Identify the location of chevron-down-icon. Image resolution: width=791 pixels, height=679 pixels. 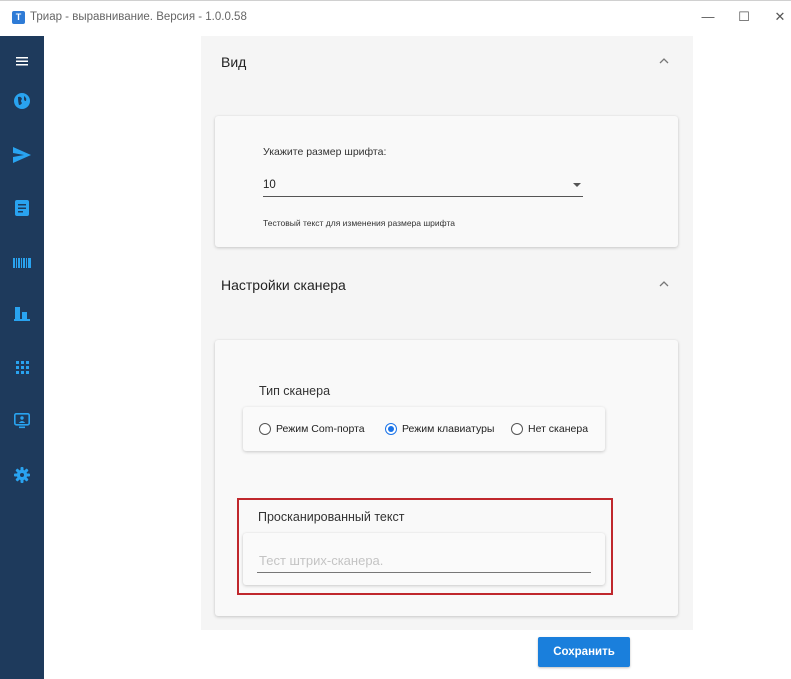
(577, 185).